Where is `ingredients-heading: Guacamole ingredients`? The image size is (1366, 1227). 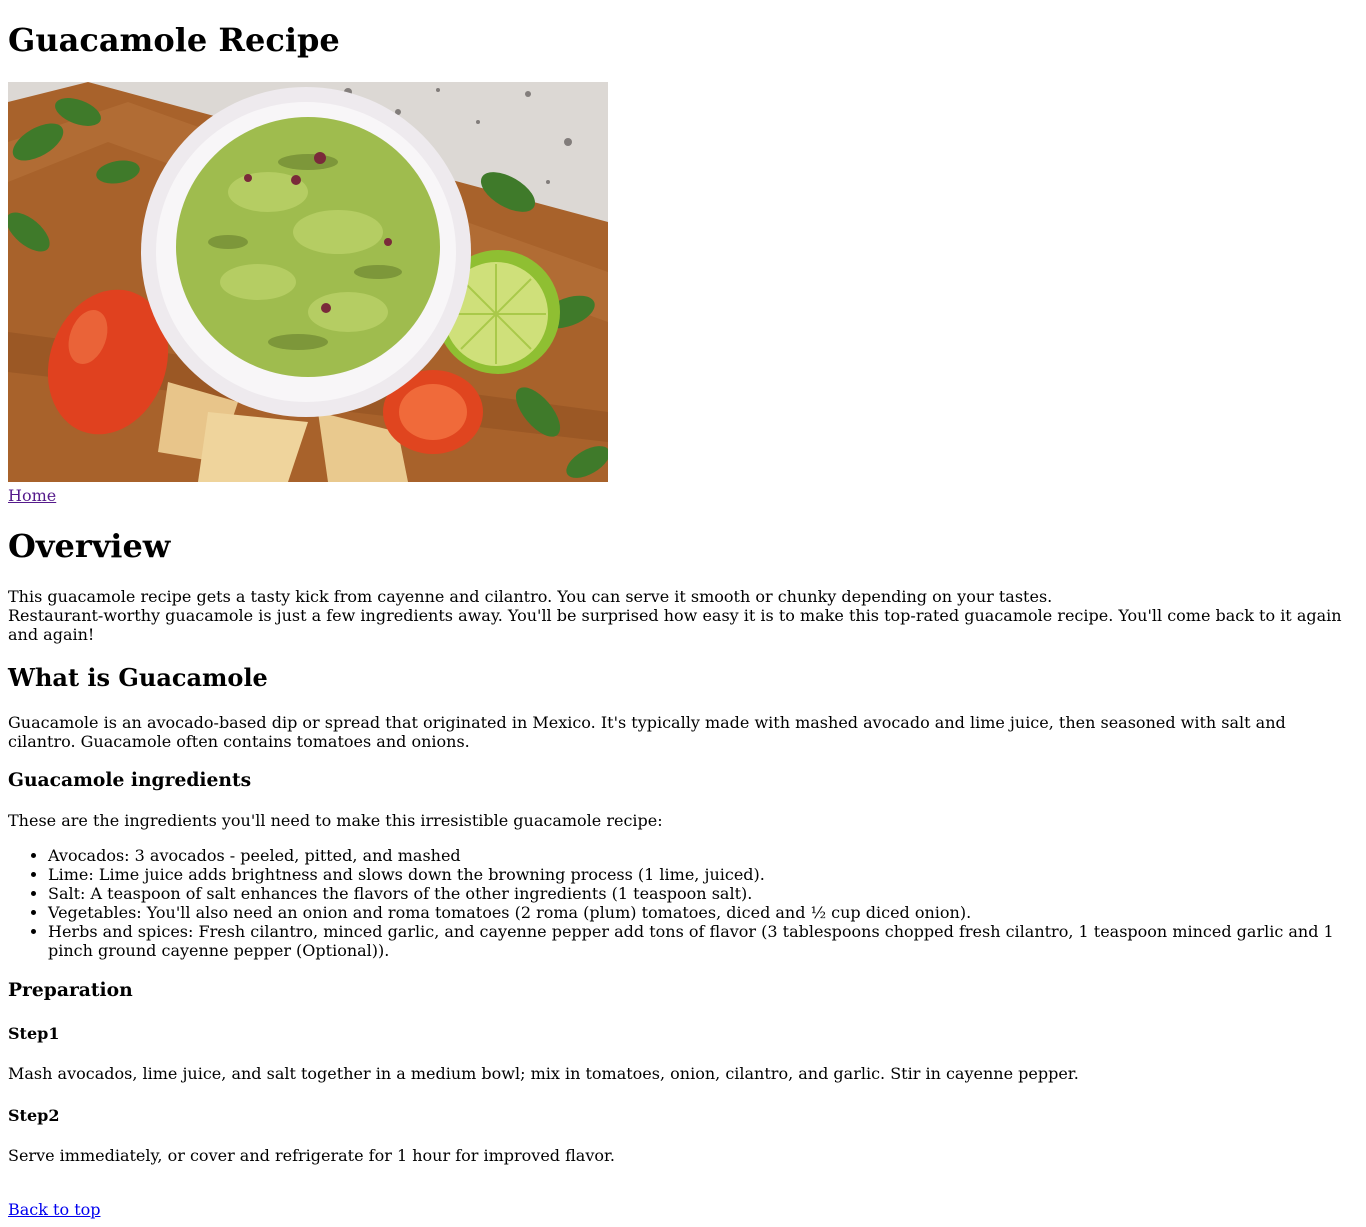
ingredients-heading: Guacamole ingredients is located at coordinates (130, 780).